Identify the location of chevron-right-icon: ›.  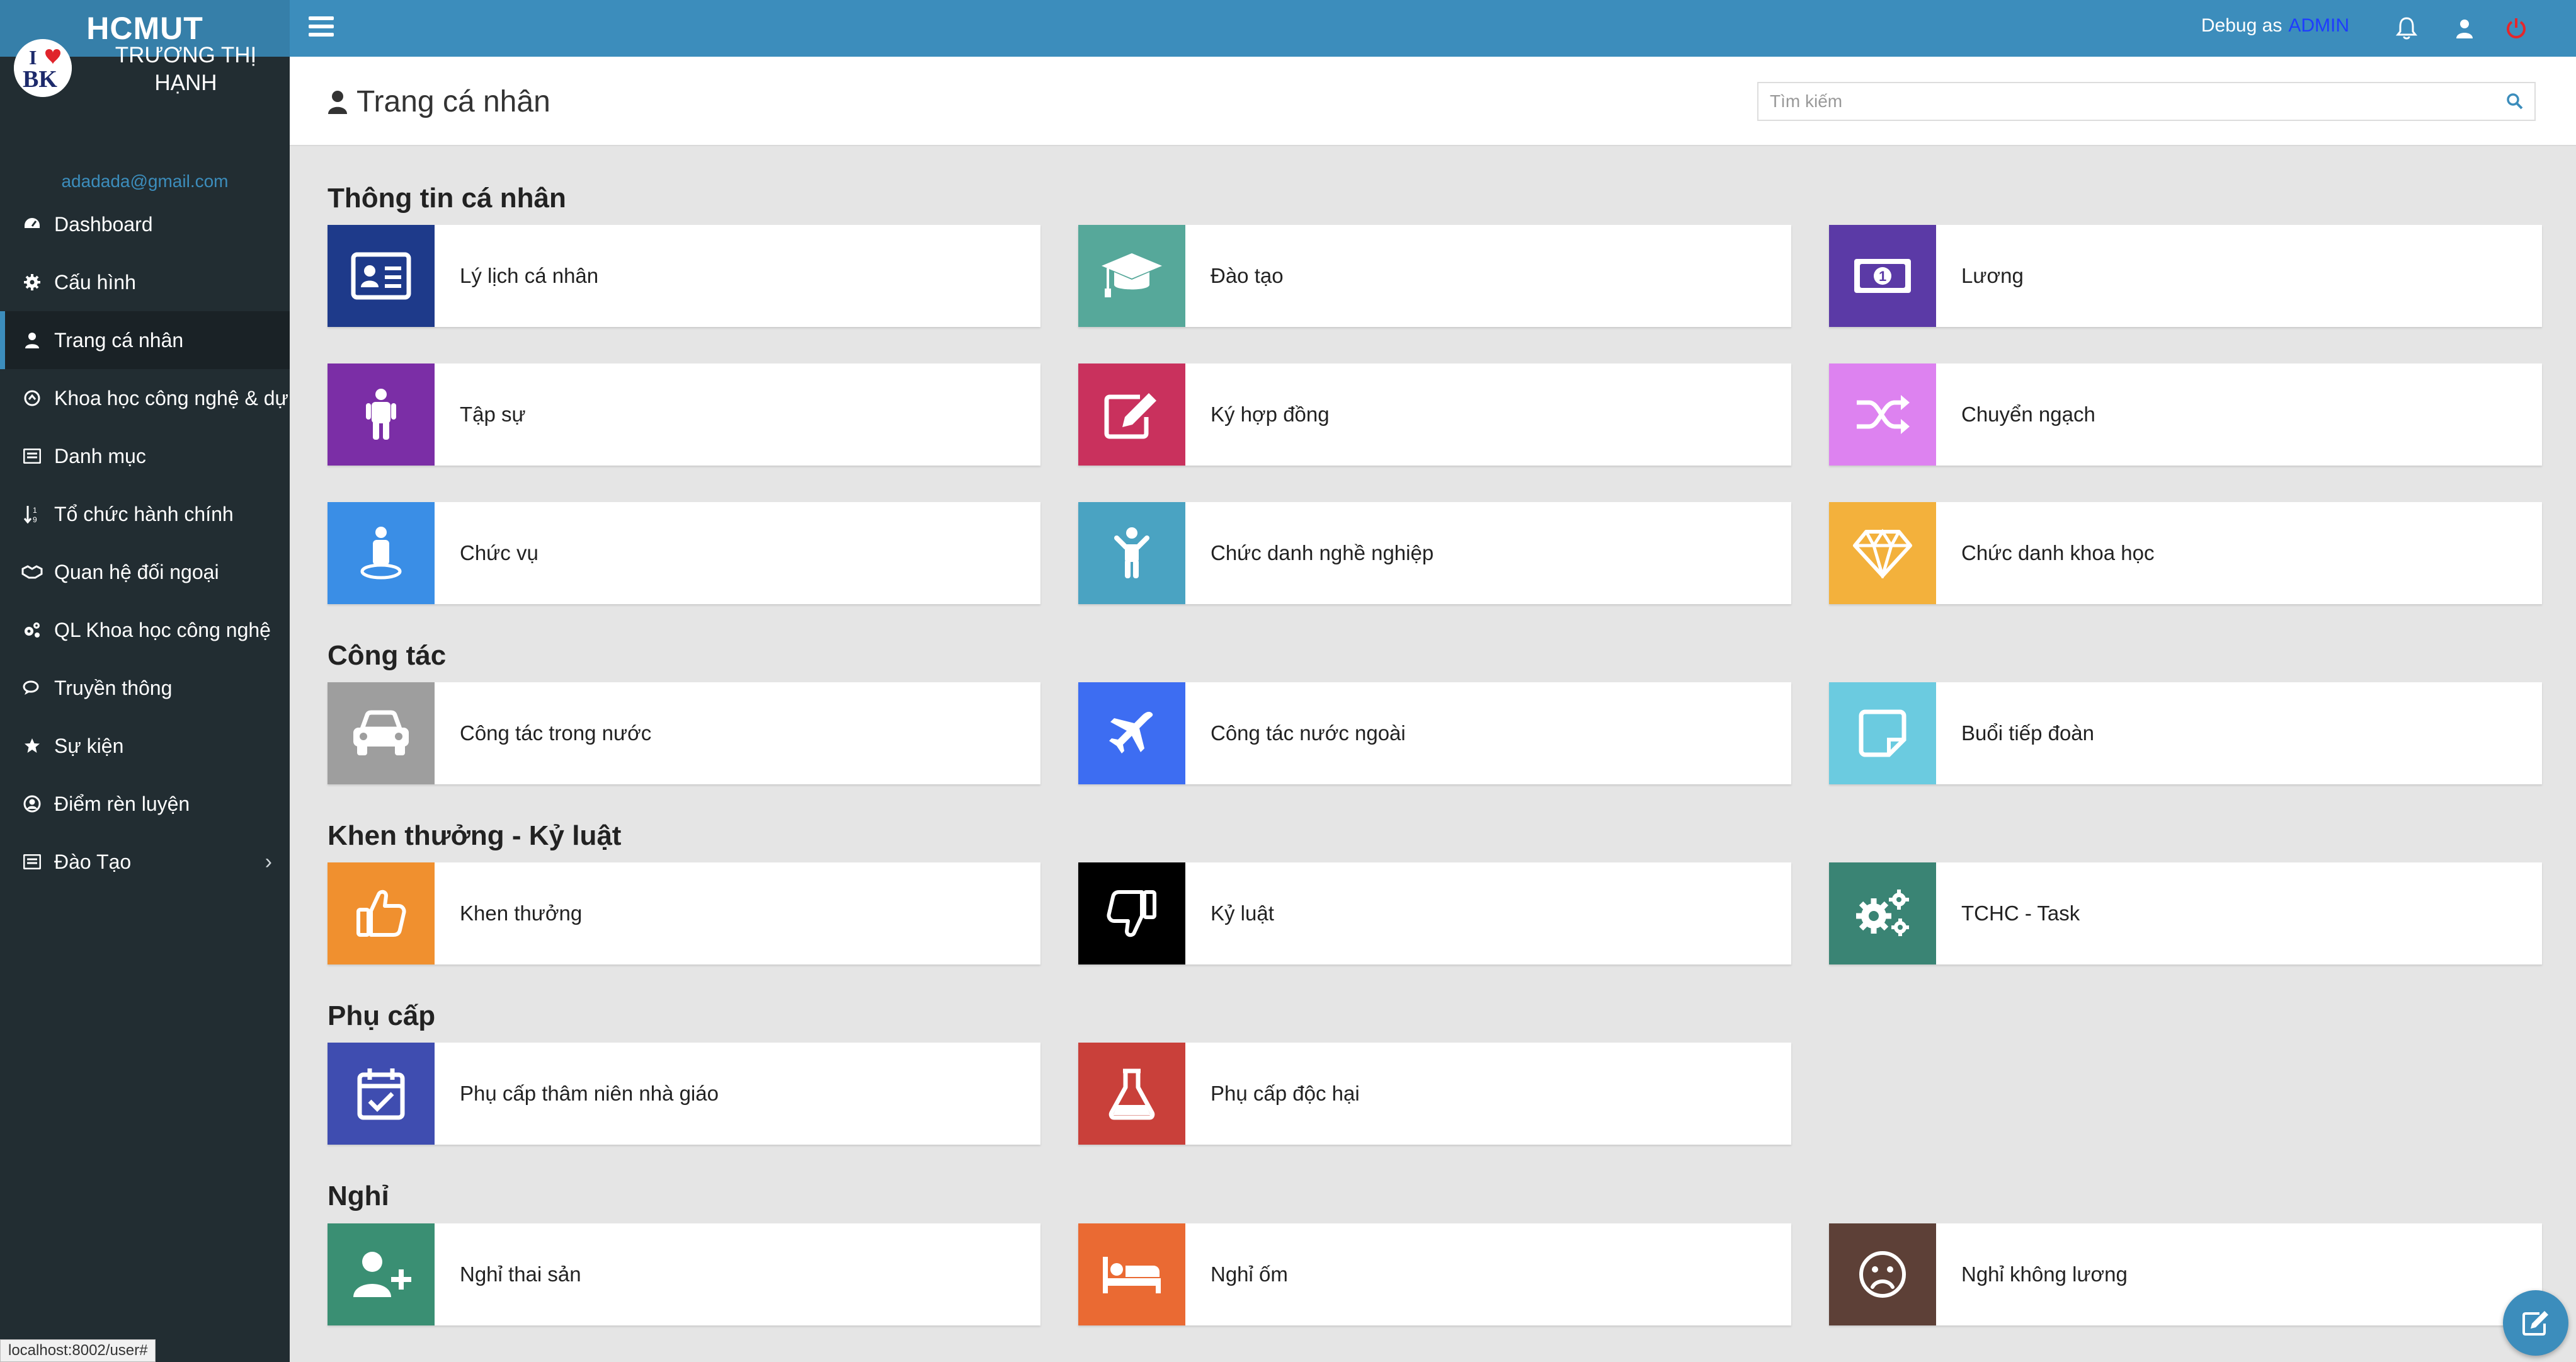
(268, 862).